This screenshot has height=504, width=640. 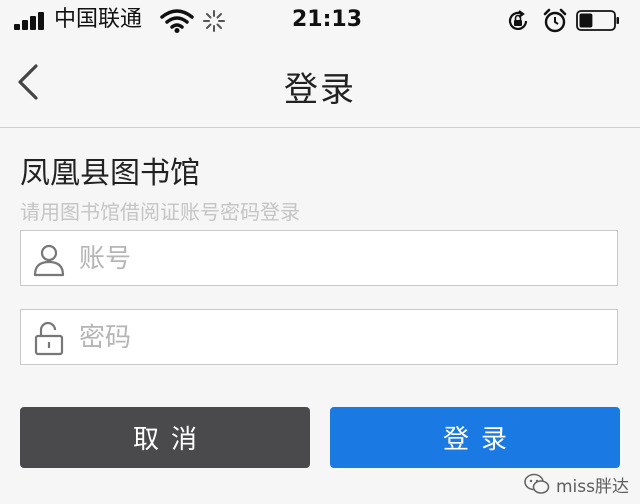 What do you see at coordinates (160, 212) in the screenshot?
I see `login-hint: 请用图书馆借阅证账号密码登录` at bounding box center [160, 212].